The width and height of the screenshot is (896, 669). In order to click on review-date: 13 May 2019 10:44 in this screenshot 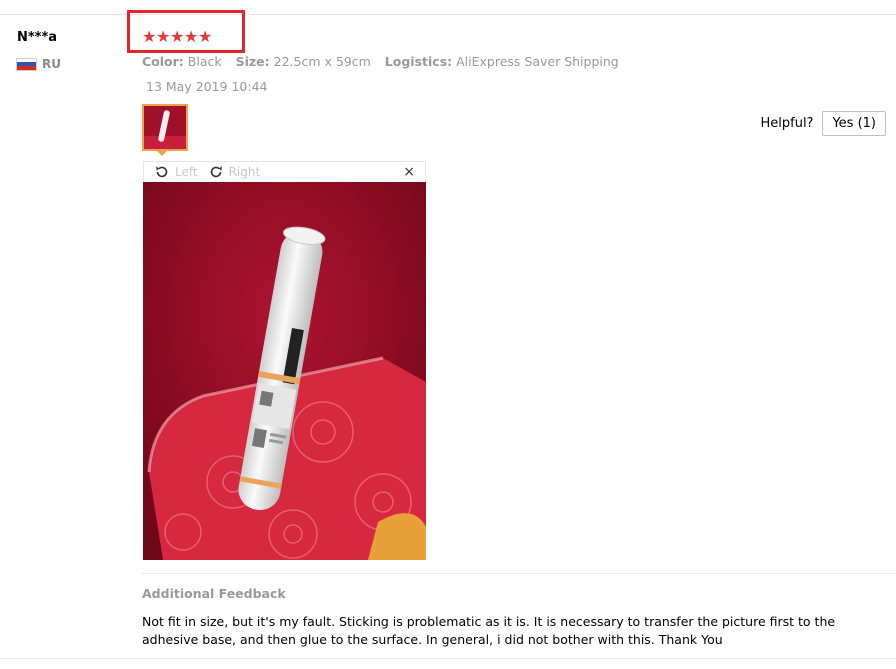, I will do `click(207, 86)`.